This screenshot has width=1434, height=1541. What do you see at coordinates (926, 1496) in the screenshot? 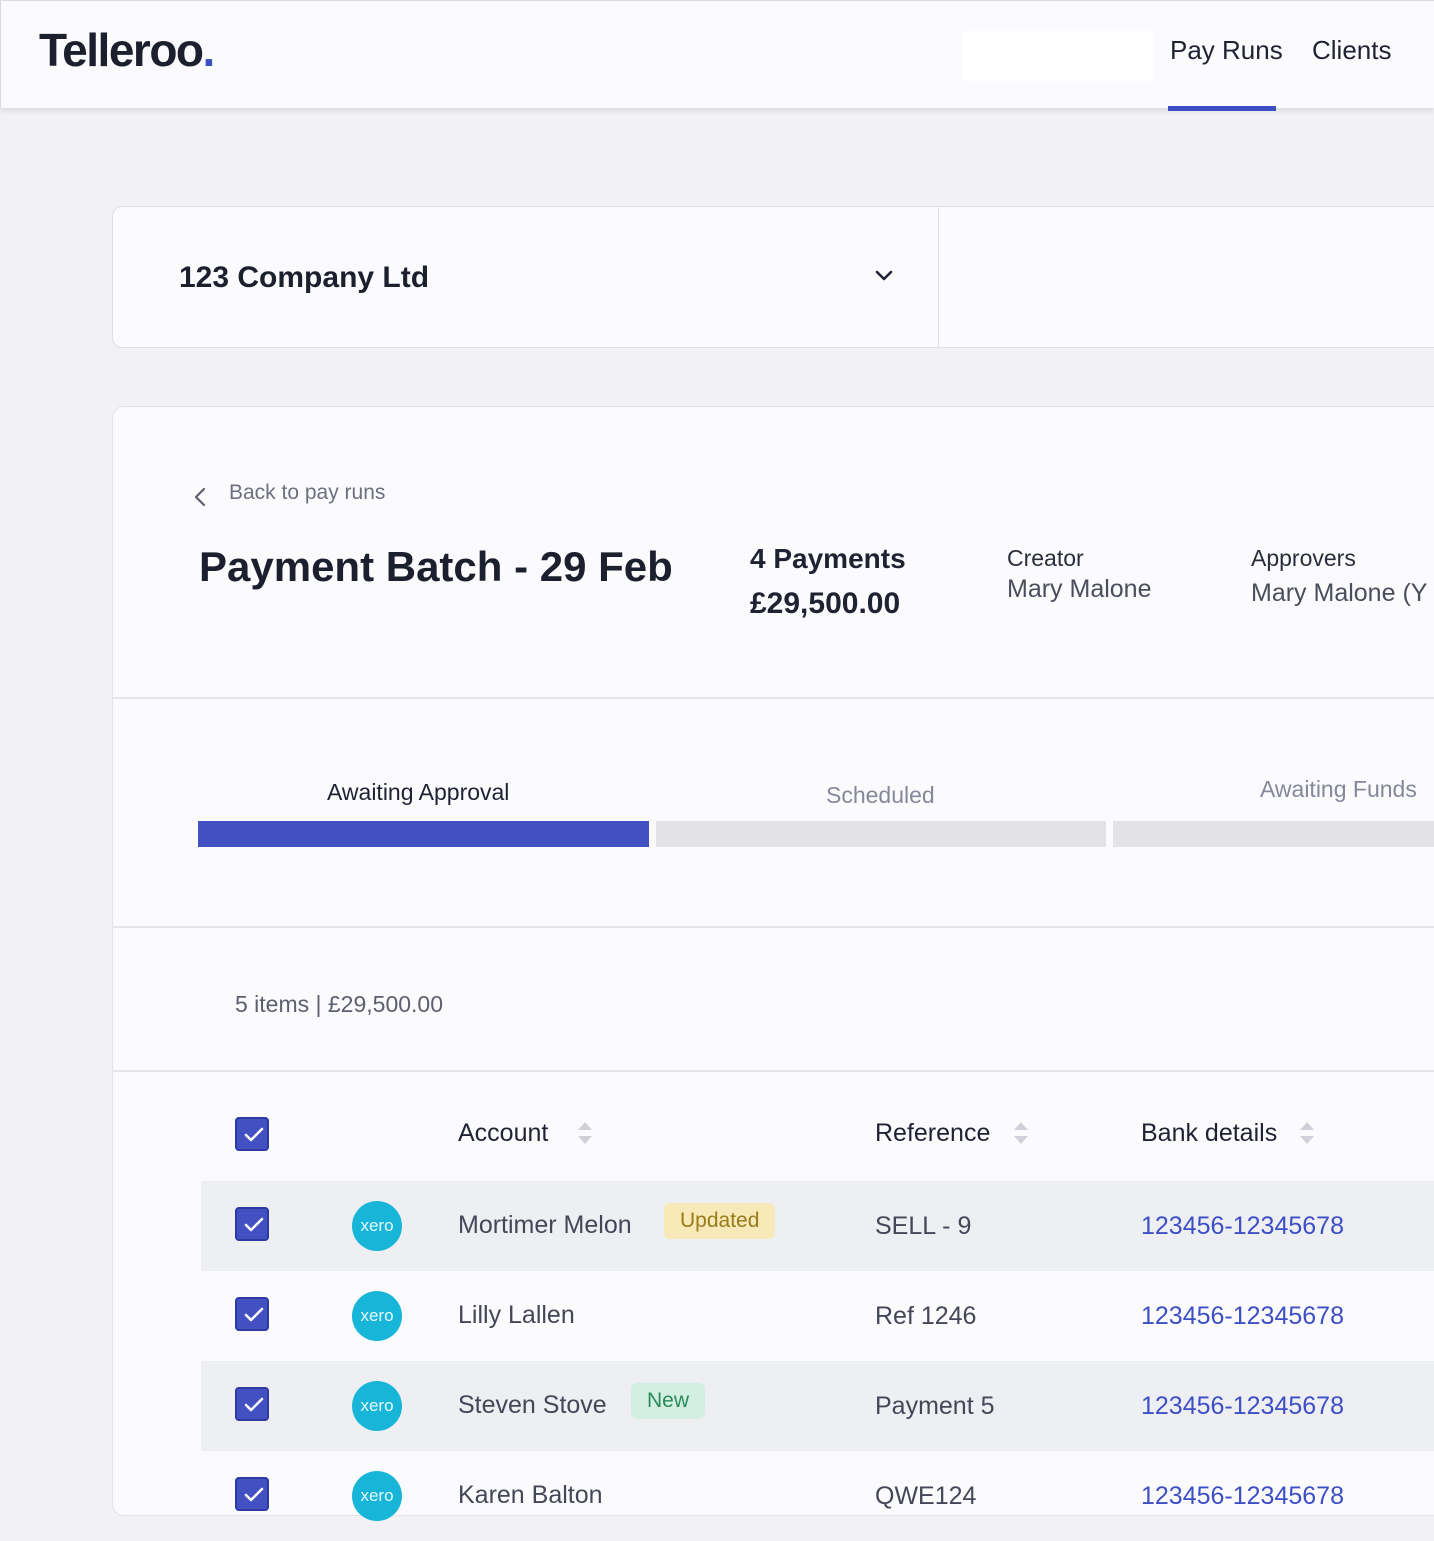
I see `reference-value: QWE124` at bounding box center [926, 1496].